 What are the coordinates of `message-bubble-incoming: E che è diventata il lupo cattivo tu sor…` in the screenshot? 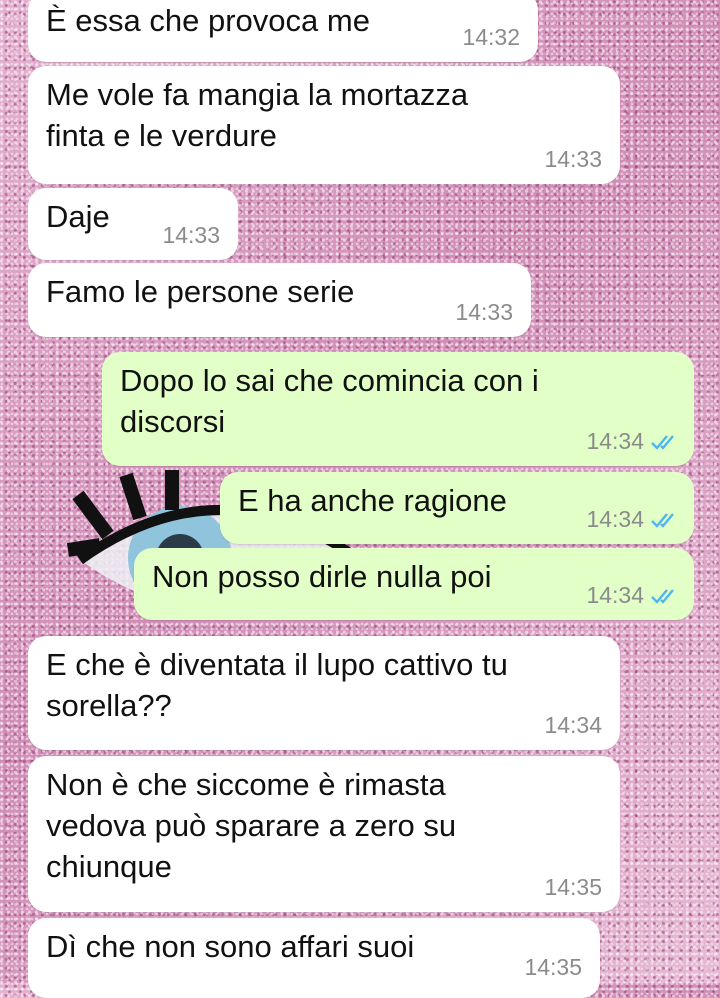 It's located at (324, 693).